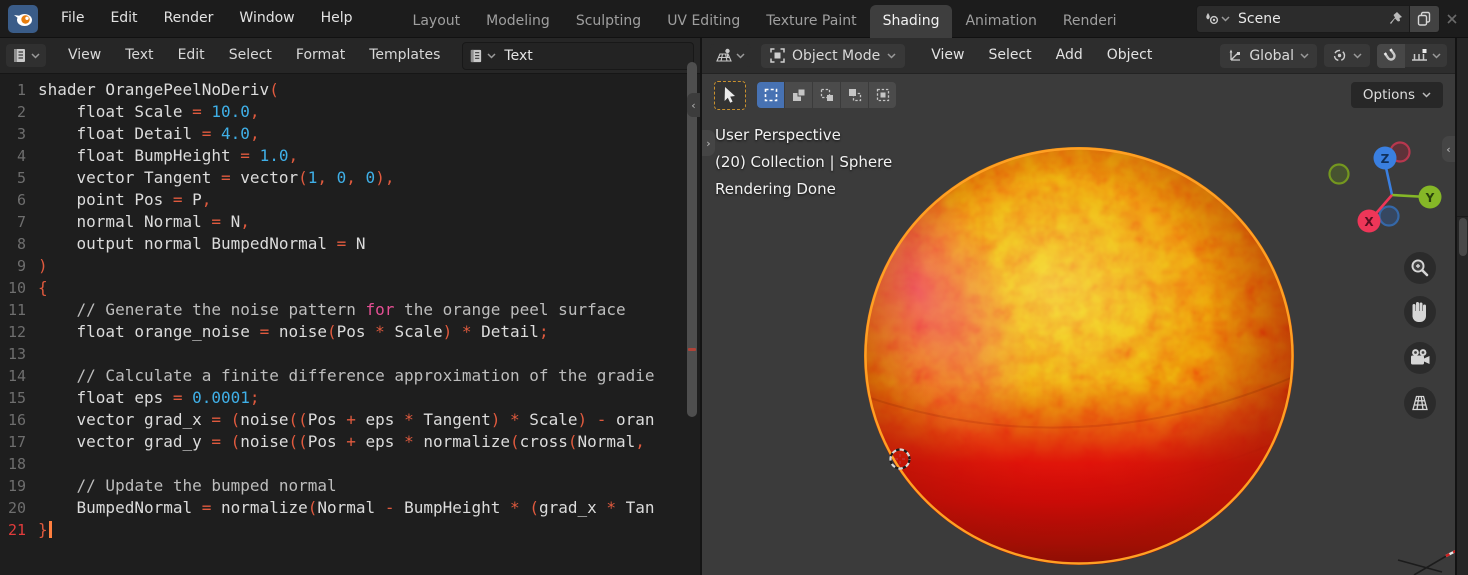  I want to click on text-menu-view: View, so click(84, 55).